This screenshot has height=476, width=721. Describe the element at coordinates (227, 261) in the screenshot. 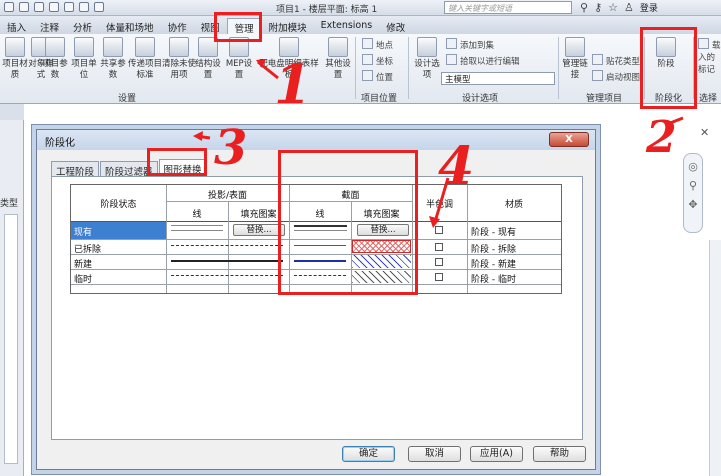

I see `line-sample-new` at that location.